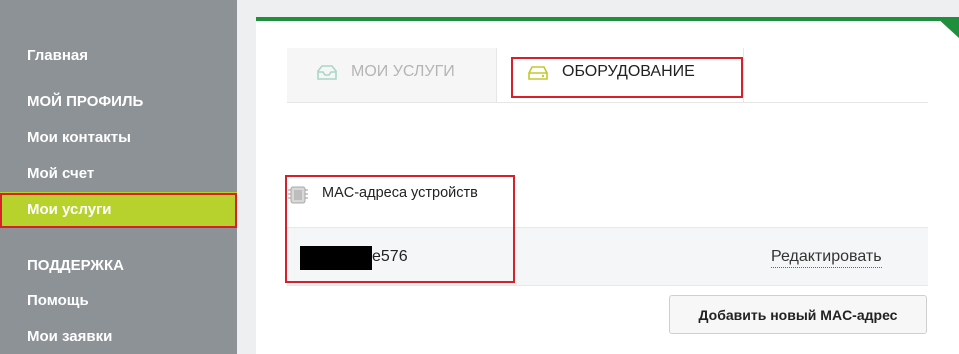 This screenshot has height=354, width=959. Describe the element at coordinates (627, 77) in the screenshot. I see `highlight-frame-equipment-tab` at that location.